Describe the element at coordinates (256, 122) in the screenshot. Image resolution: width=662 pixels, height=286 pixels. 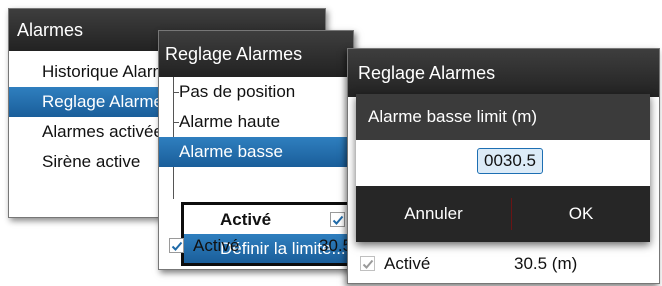
I see `menu-item-high-alarm: Alarme haute` at that location.